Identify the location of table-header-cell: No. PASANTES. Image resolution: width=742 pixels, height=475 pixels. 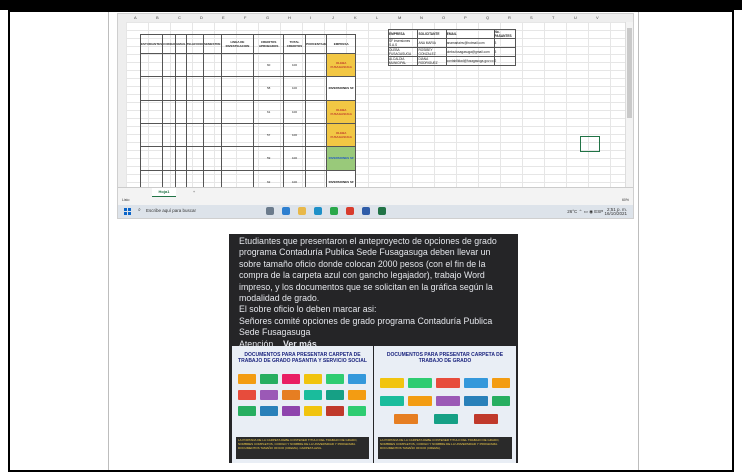
(504, 34).